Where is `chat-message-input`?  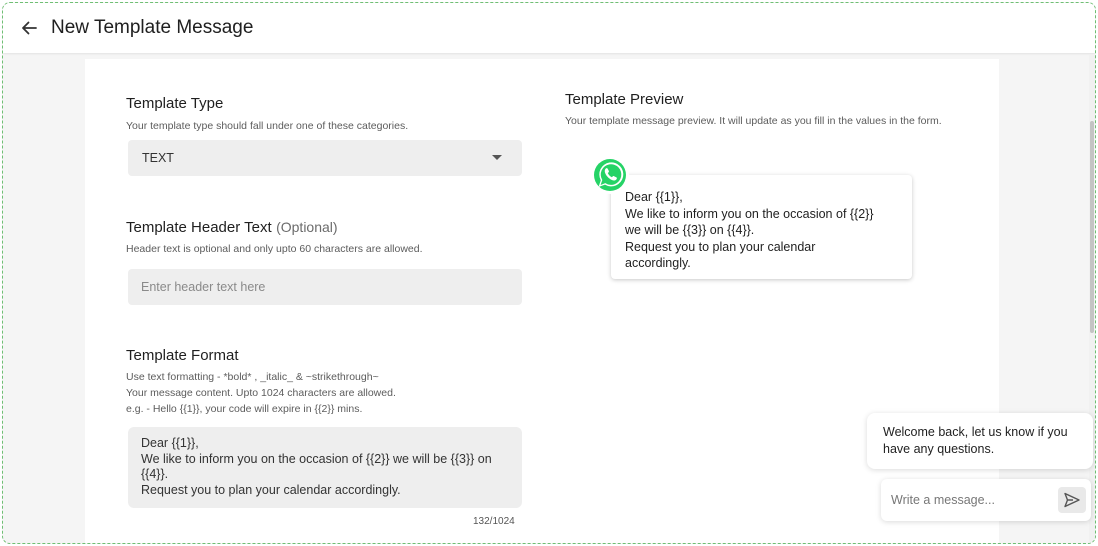
chat-message-input is located at coordinates (968, 500).